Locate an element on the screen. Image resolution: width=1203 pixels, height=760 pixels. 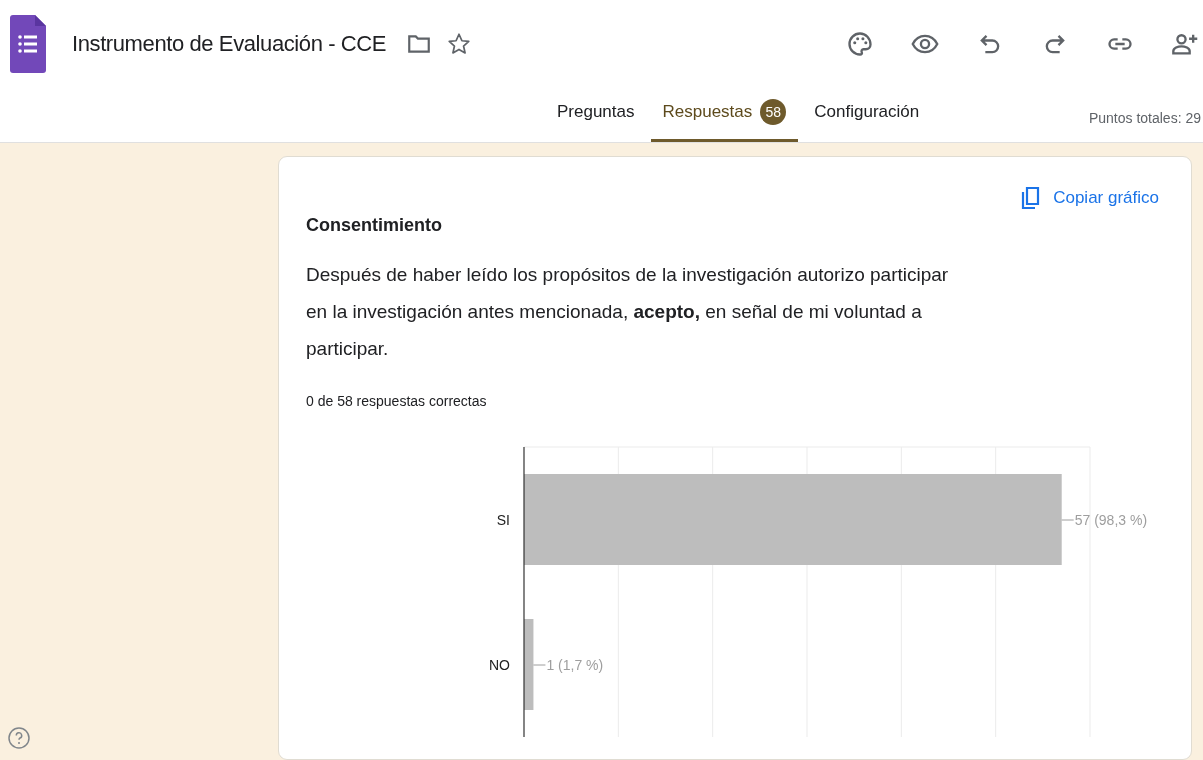
question-text: Después de haber leído los propósitos de la investigación autorizo participar en la investigación antes mencionada, acepto, en señal de mi voluntad a participar. is located at coordinates (628, 312).